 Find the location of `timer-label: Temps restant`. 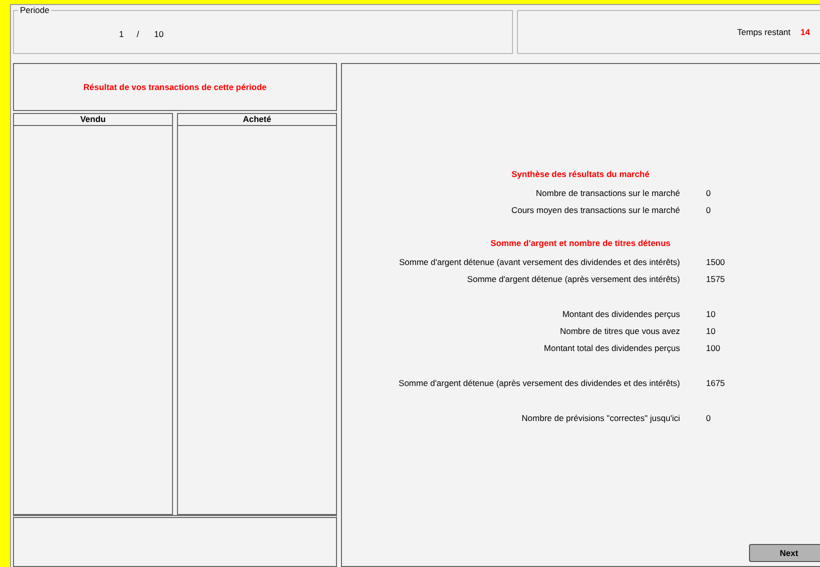

timer-label: Temps restant is located at coordinates (764, 32).